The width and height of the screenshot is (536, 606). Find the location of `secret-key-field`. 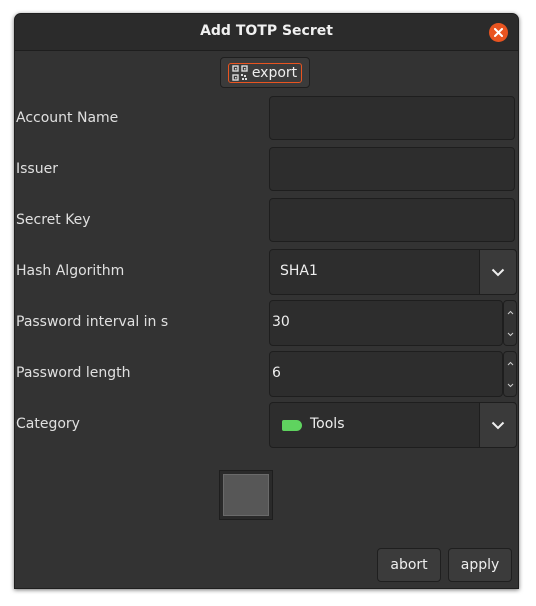

secret-key-field is located at coordinates (392, 220).